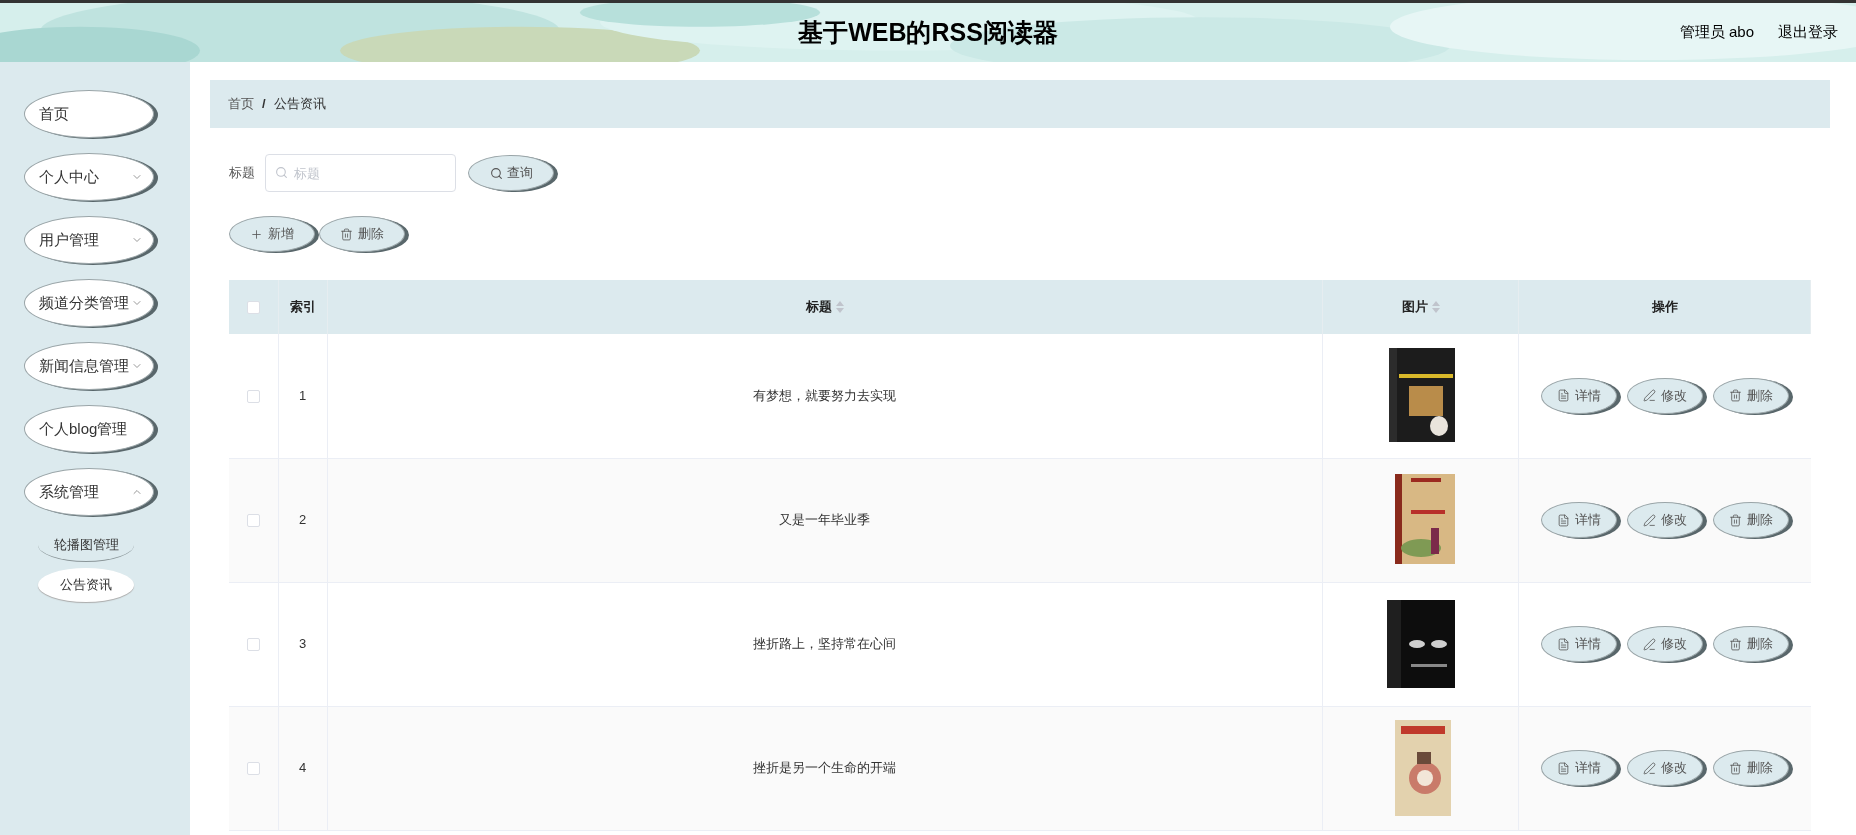 This screenshot has width=1856, height=835. Describe the element at coordinates (89, 429) in the screenshot. I see `sidebar-item: 个人blog管理` at that location.